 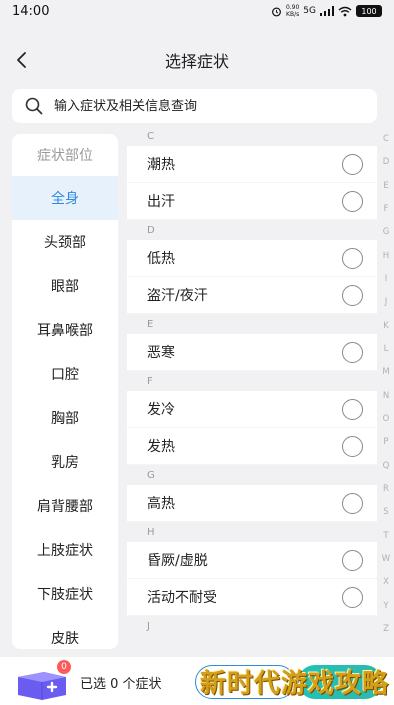 What do you see at coordinates (161, 504) in the screenshot?
I see `symptom-label: 高热` at bounding box center [161, 504].